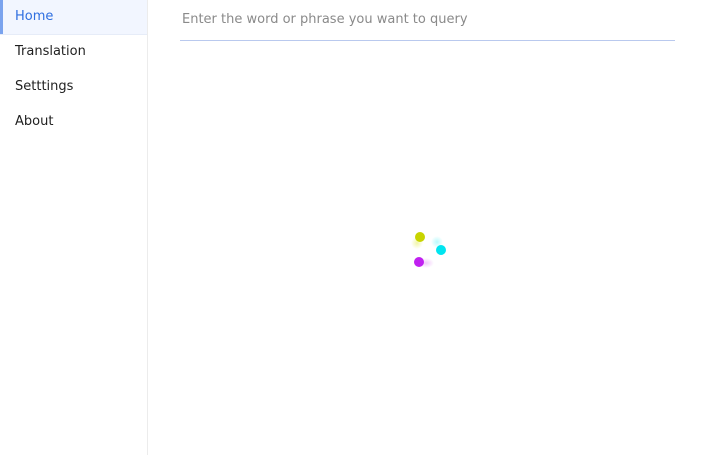  What do you see at coordinates (73, 122) in the screenshot?
I see `sidebar-item-about: About` at bounding box center [73, 122].